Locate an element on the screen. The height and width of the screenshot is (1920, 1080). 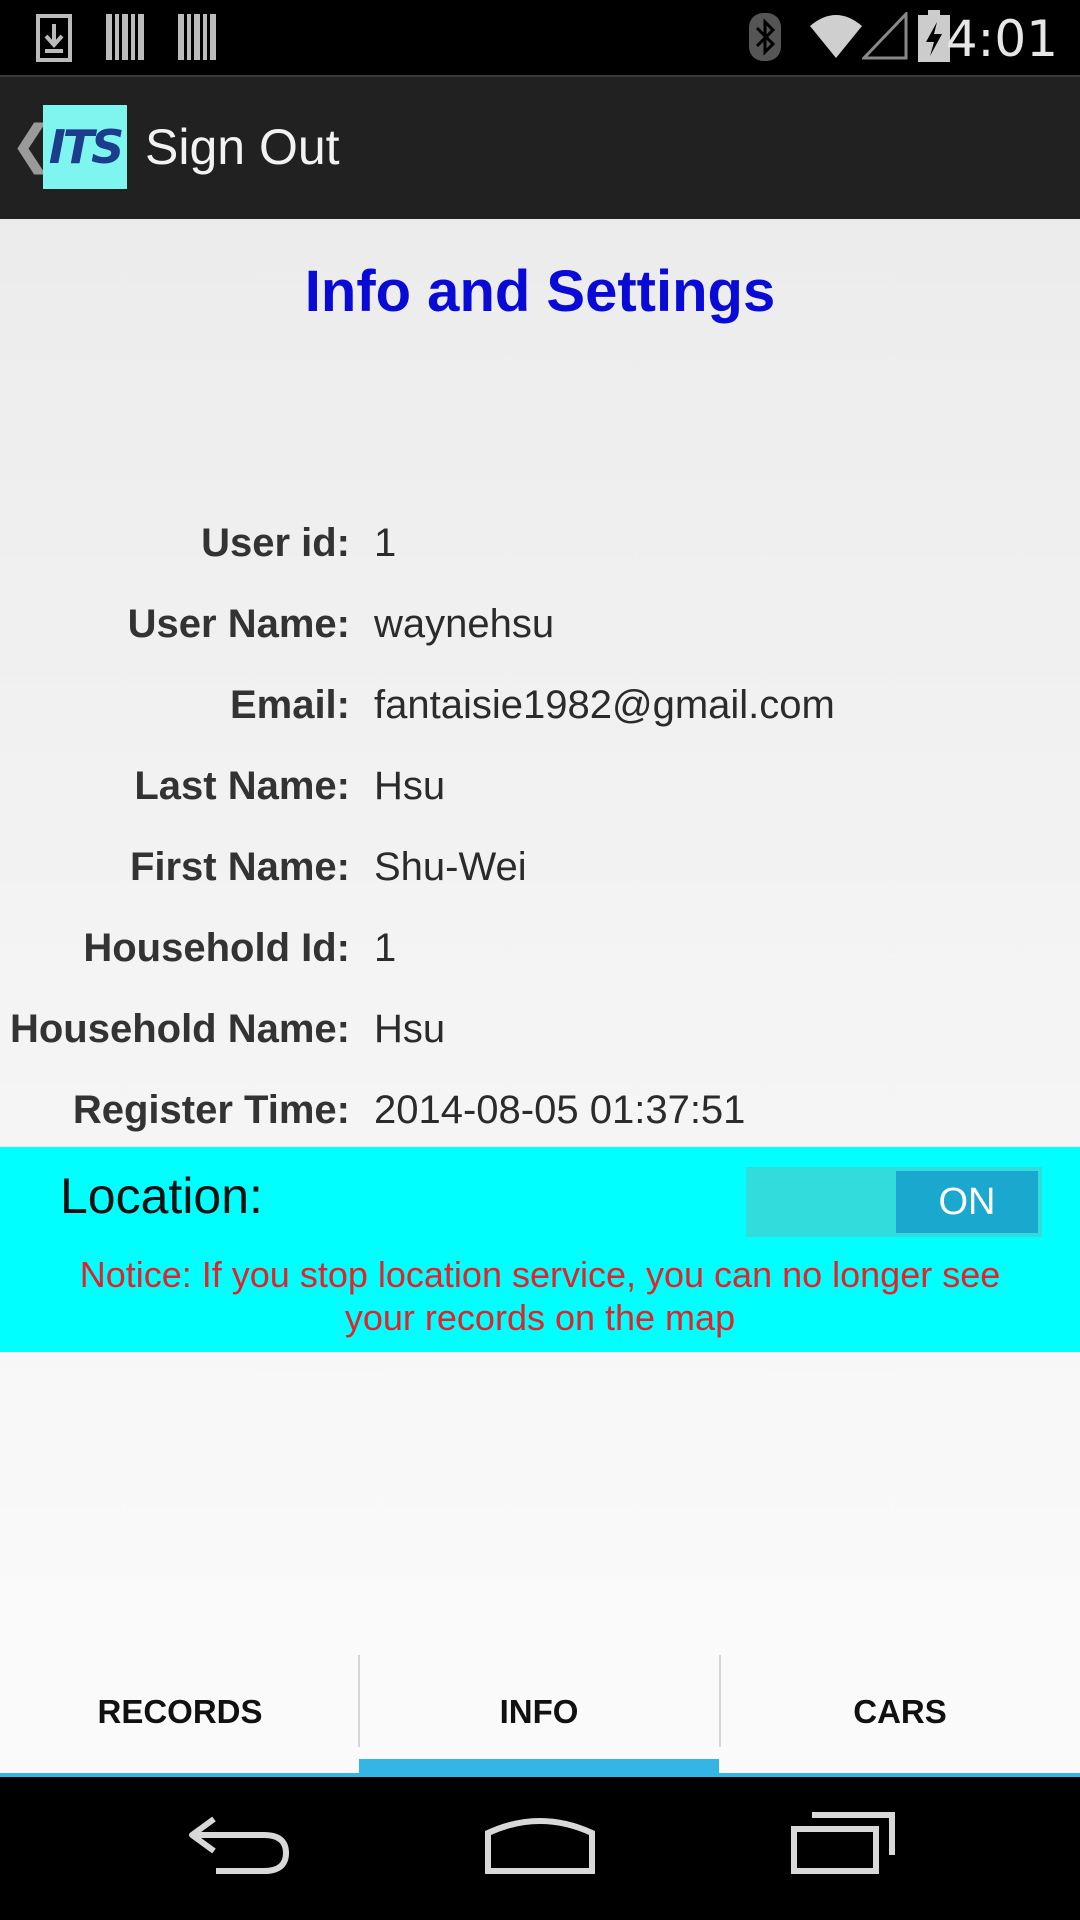
location-toggle: ON is located at coordinates (894, 1202).